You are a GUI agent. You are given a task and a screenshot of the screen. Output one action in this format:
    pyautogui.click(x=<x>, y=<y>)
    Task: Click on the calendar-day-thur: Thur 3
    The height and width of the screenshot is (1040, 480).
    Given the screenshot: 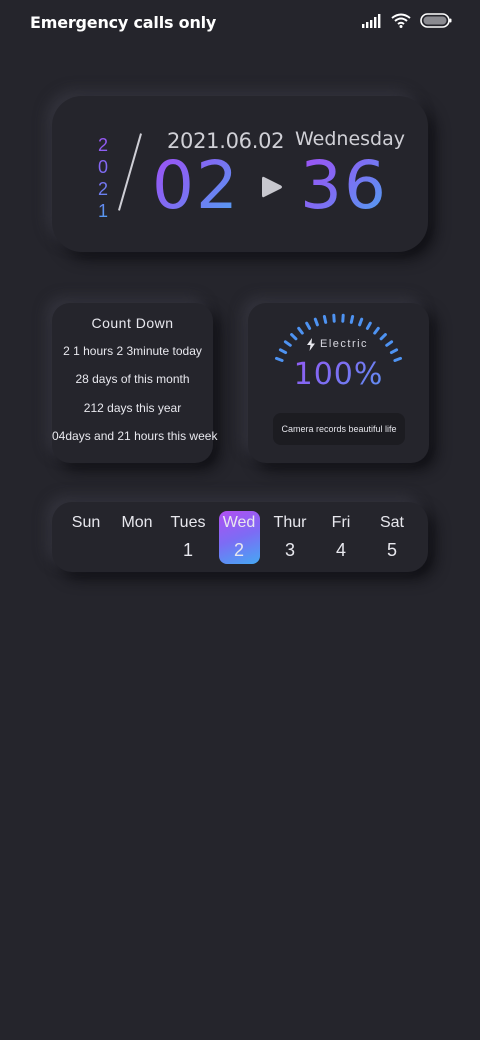 What is the action you would take?
    pyautogui.click(x=290, y=537)
    